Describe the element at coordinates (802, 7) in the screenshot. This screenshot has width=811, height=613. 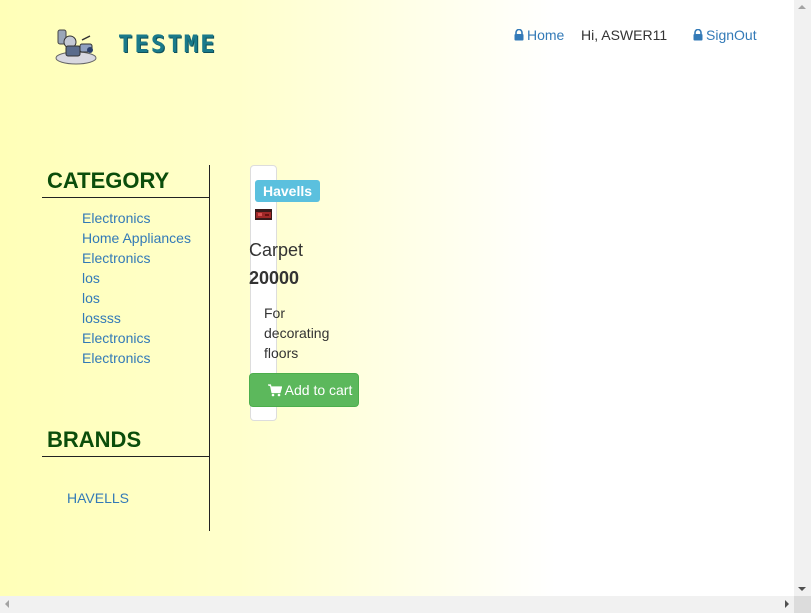
I see `scroll-up-icon` at that location.